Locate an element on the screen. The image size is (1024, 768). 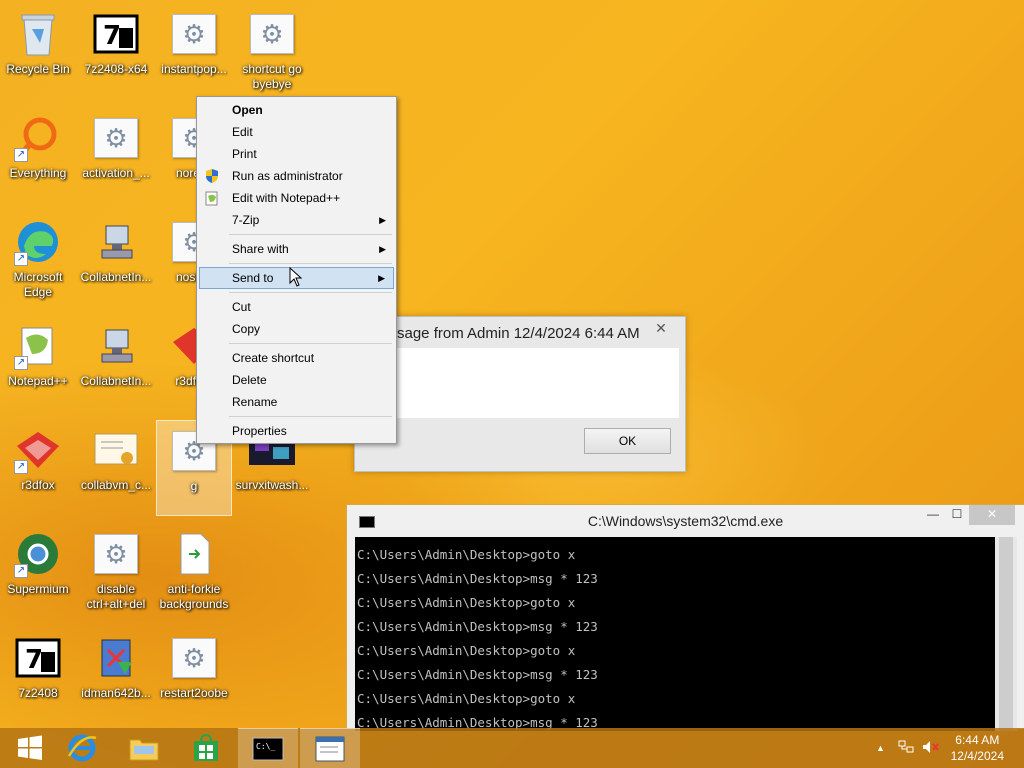
maximize-button: ☐ is located at coordinates (957, 515).